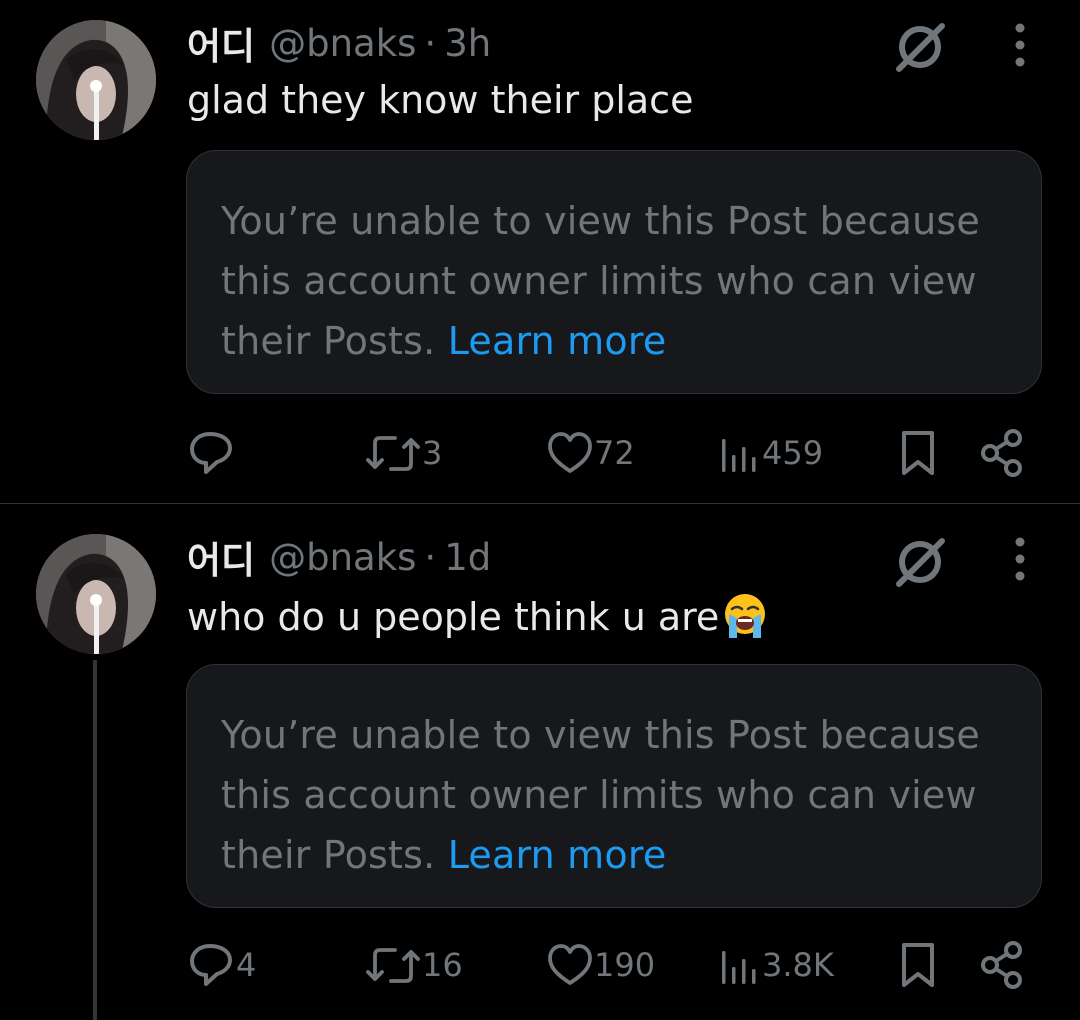 The width and height of the screenshot is (1080, 1020). I want to click on repost-button: 3, so click(404, 453).